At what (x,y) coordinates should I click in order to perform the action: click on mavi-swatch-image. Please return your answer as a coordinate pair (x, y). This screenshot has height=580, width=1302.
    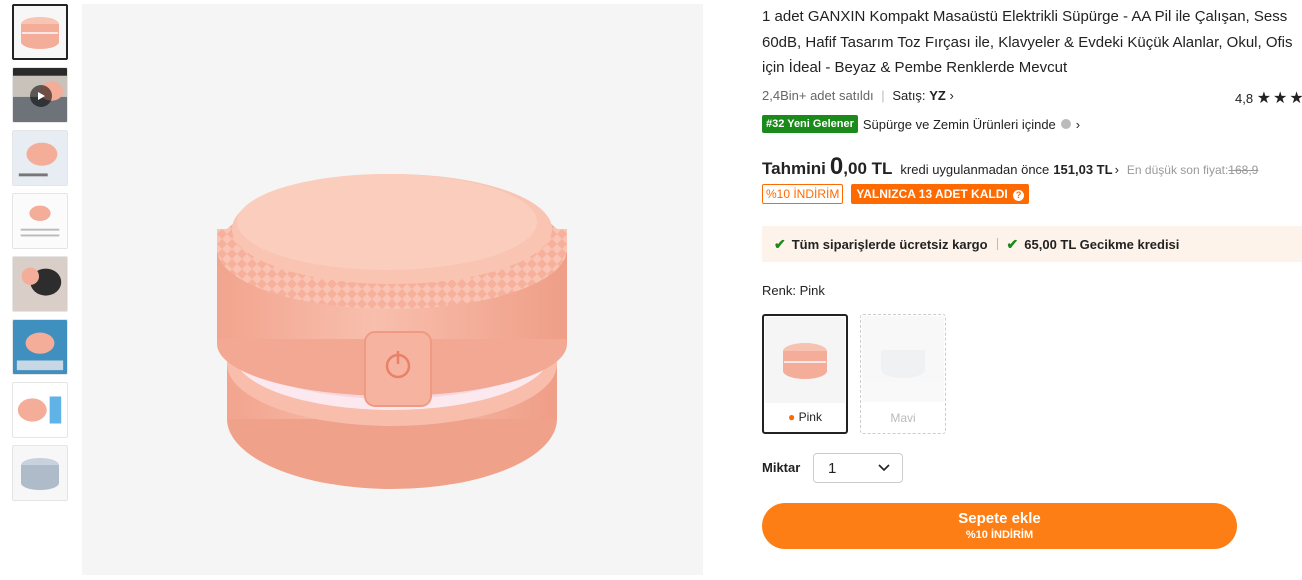
    Looking at the image, I should click on (903, 359).